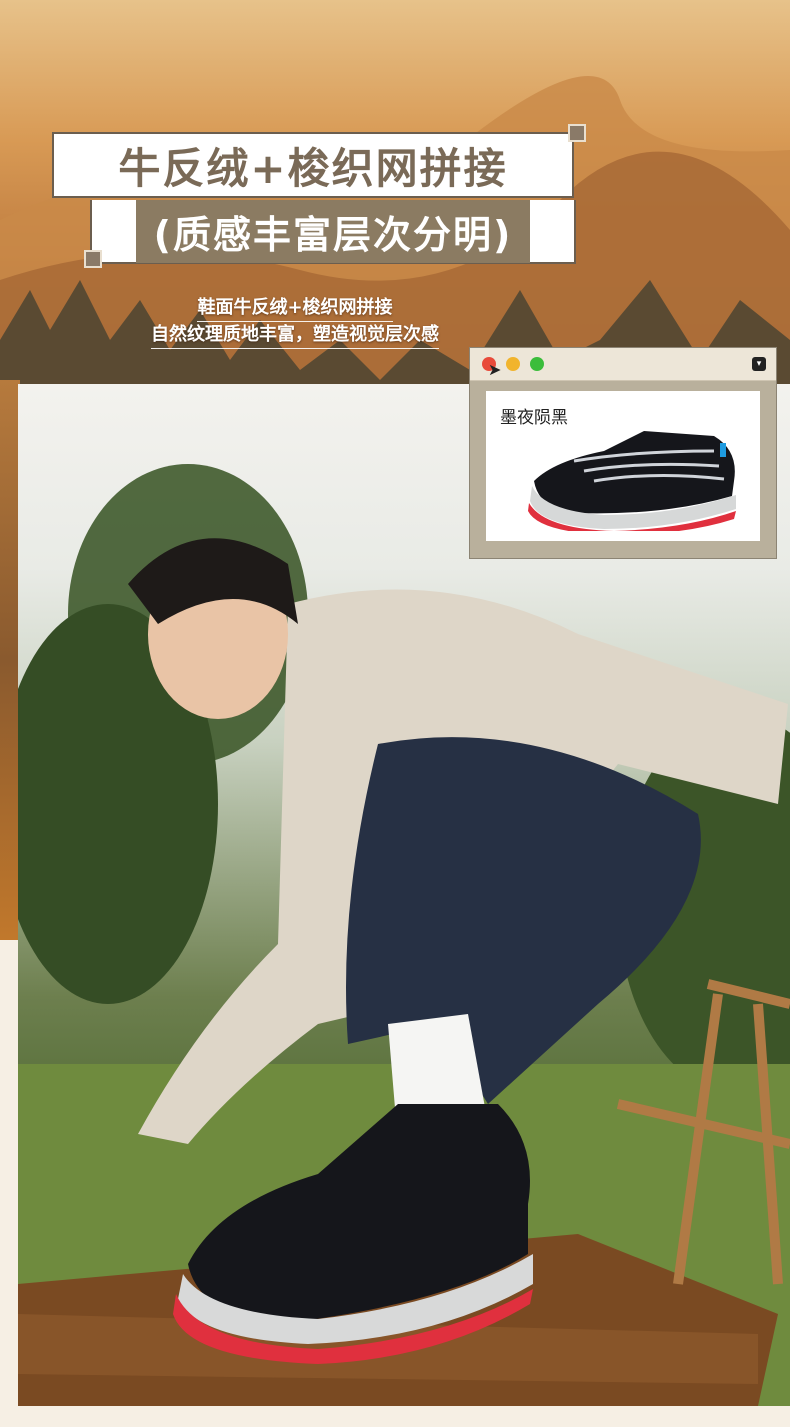  I want to click on dropdown-menu-button: ▾, so click(759, 364).